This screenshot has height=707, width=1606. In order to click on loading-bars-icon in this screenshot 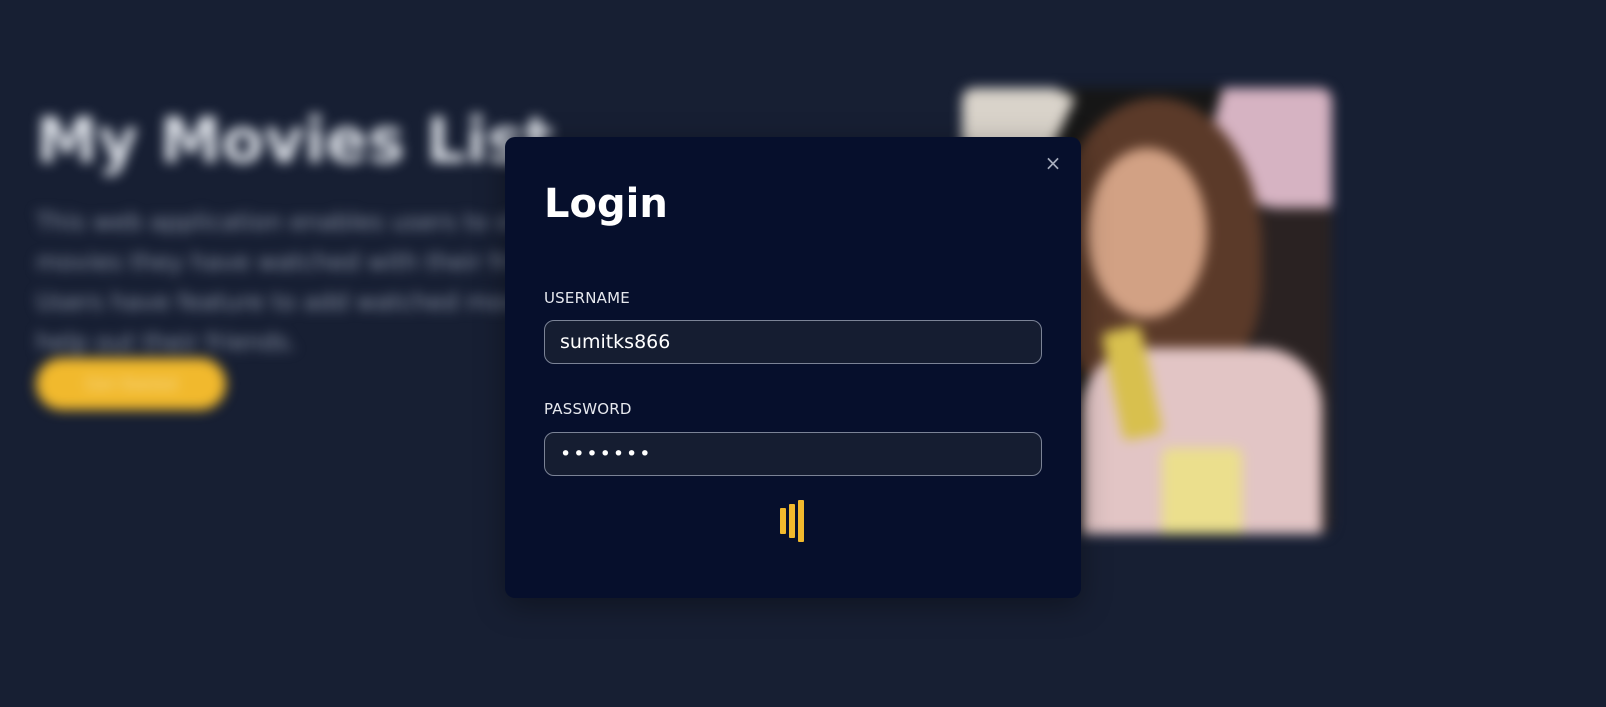, I will do `click(795, 520)`.